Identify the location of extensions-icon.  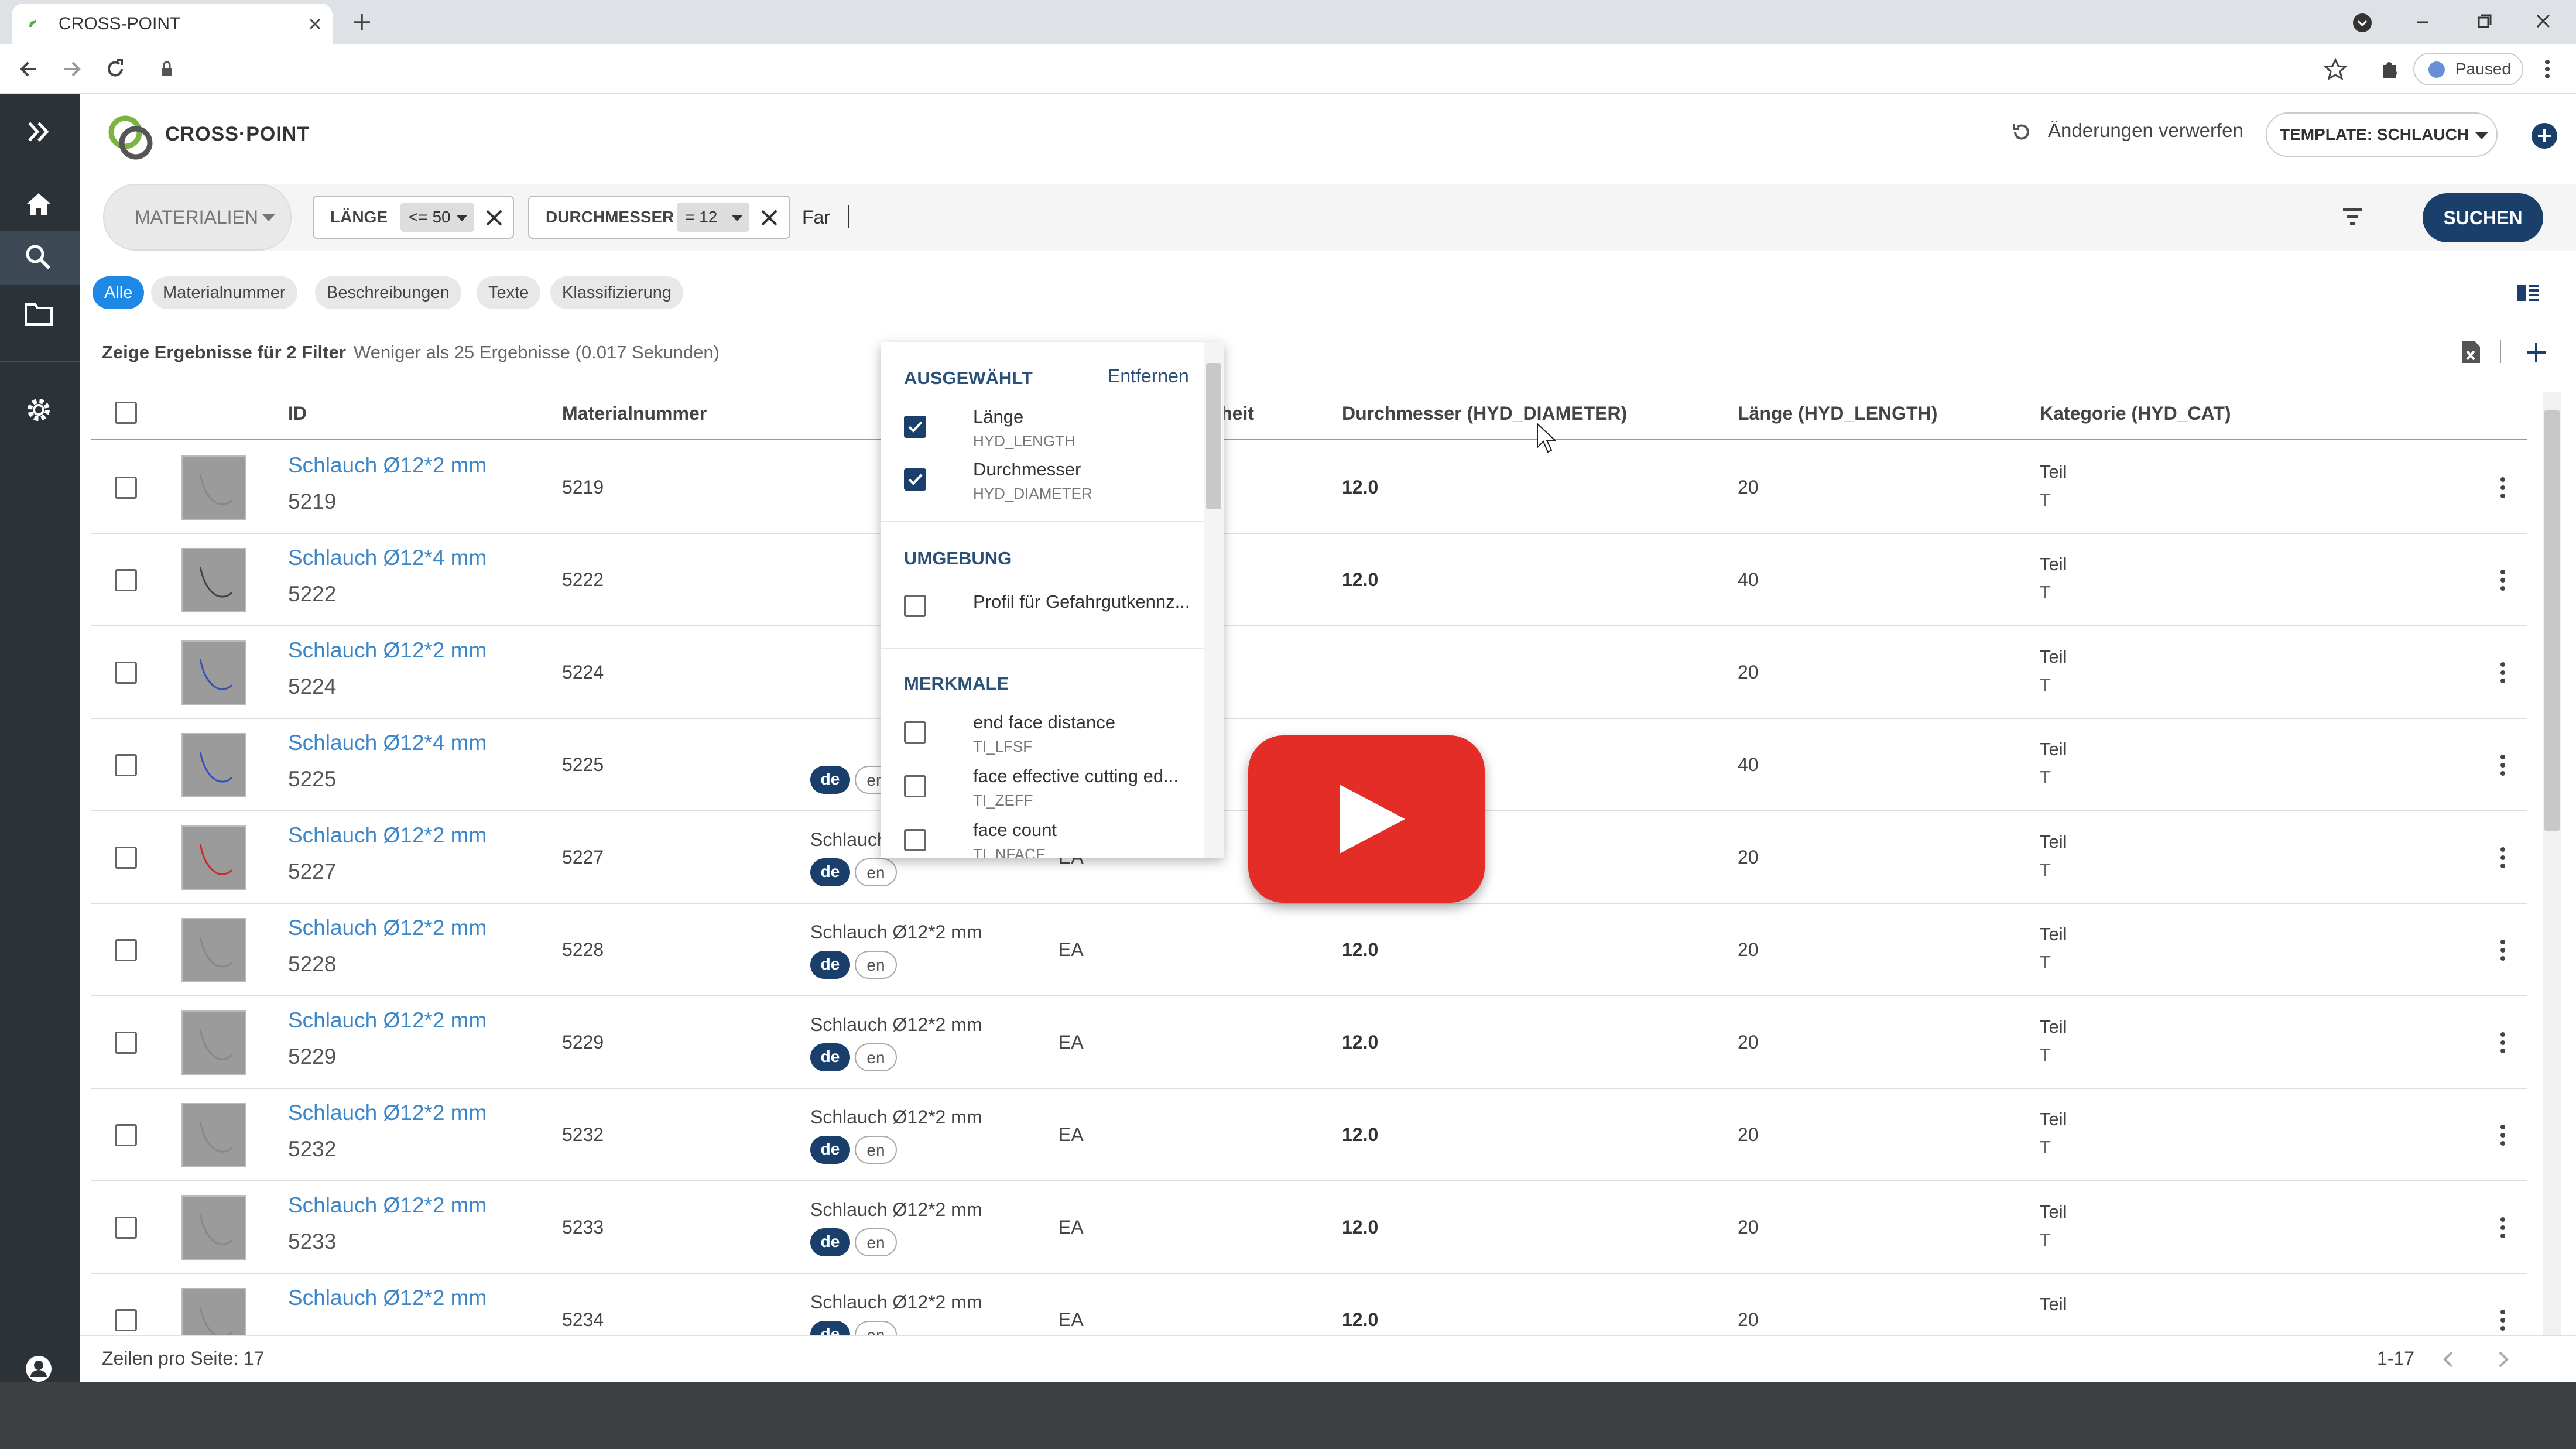
(2389, 69).